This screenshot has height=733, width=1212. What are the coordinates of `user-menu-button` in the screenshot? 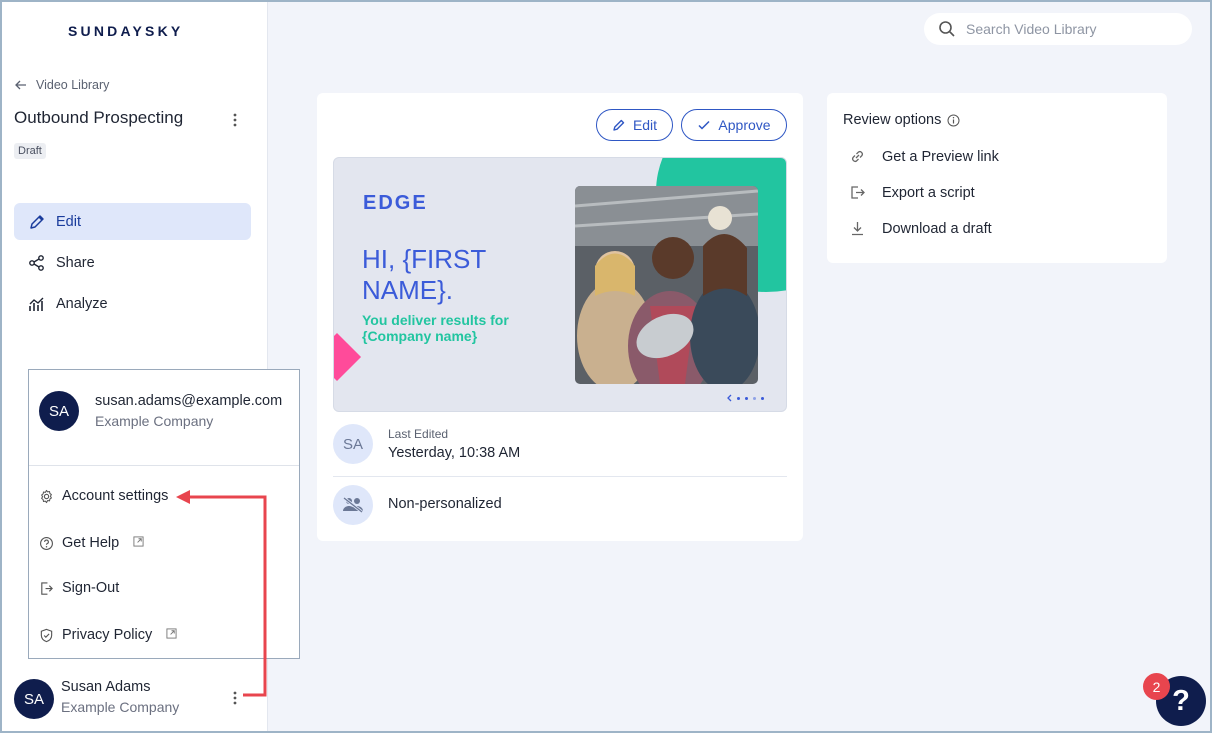 It's located at (235, 698).